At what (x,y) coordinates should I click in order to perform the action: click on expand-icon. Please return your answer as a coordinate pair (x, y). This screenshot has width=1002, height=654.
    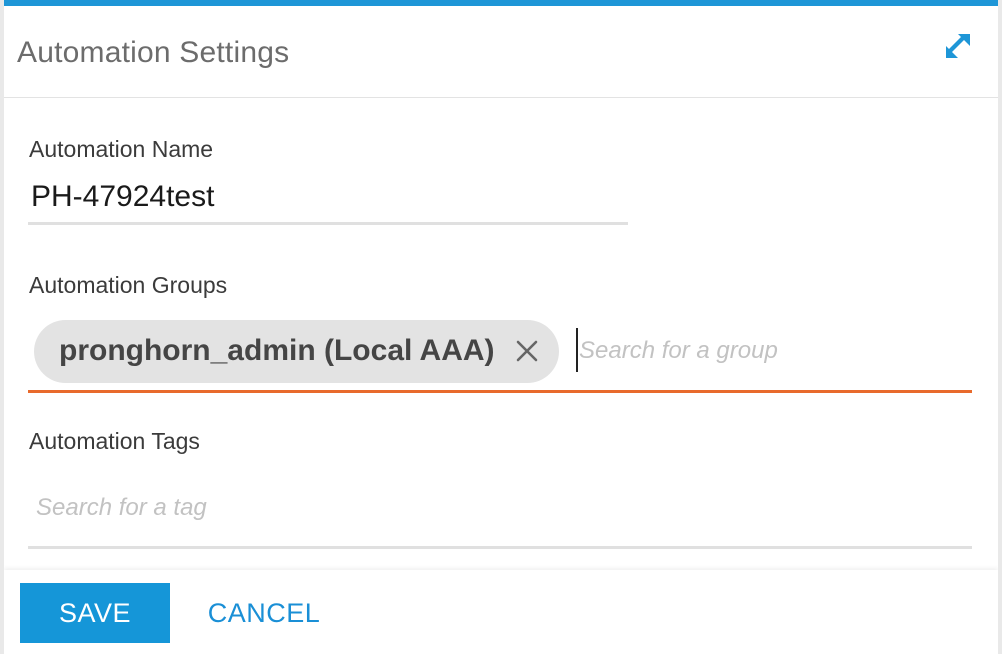
    Looking at the image, I should click on (958, 46).